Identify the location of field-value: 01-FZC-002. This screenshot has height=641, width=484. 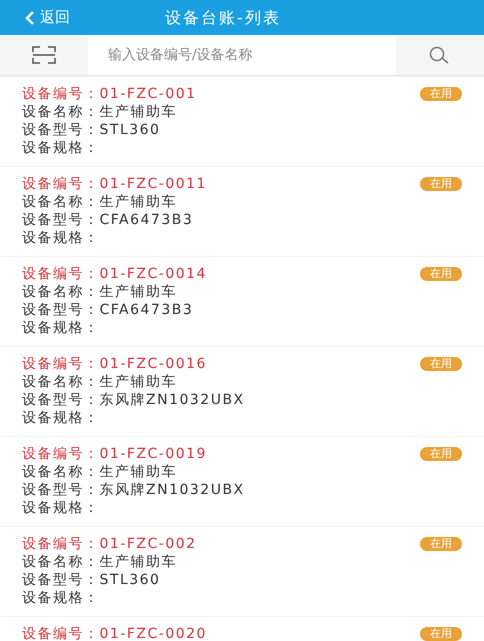
(148, 544).